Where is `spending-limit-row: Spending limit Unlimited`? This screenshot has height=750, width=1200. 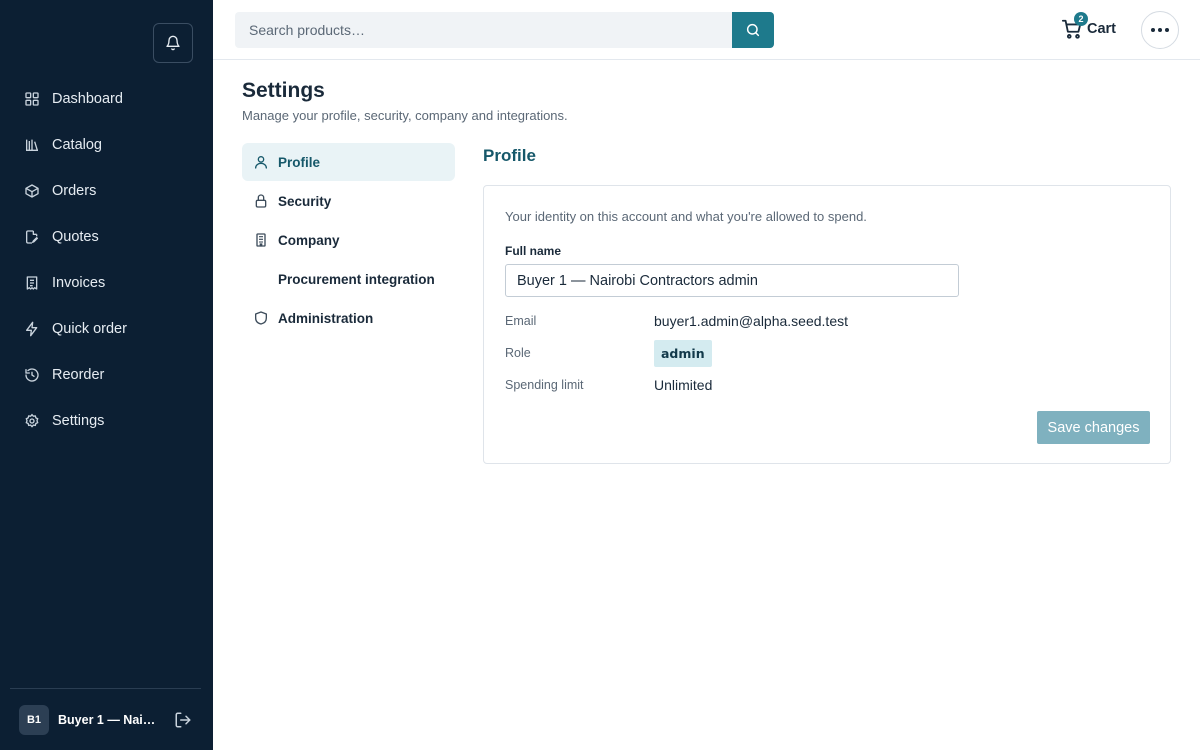
spending-limit-row: Spending limit Unlimited is located at coordinates (608, 385).